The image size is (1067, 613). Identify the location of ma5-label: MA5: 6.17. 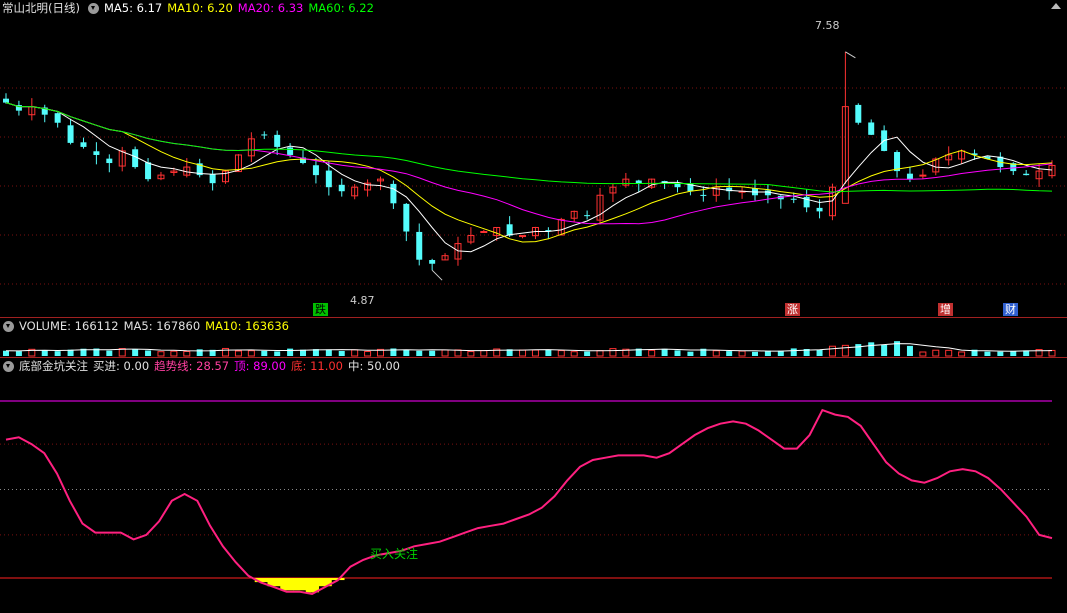
(133, 8).